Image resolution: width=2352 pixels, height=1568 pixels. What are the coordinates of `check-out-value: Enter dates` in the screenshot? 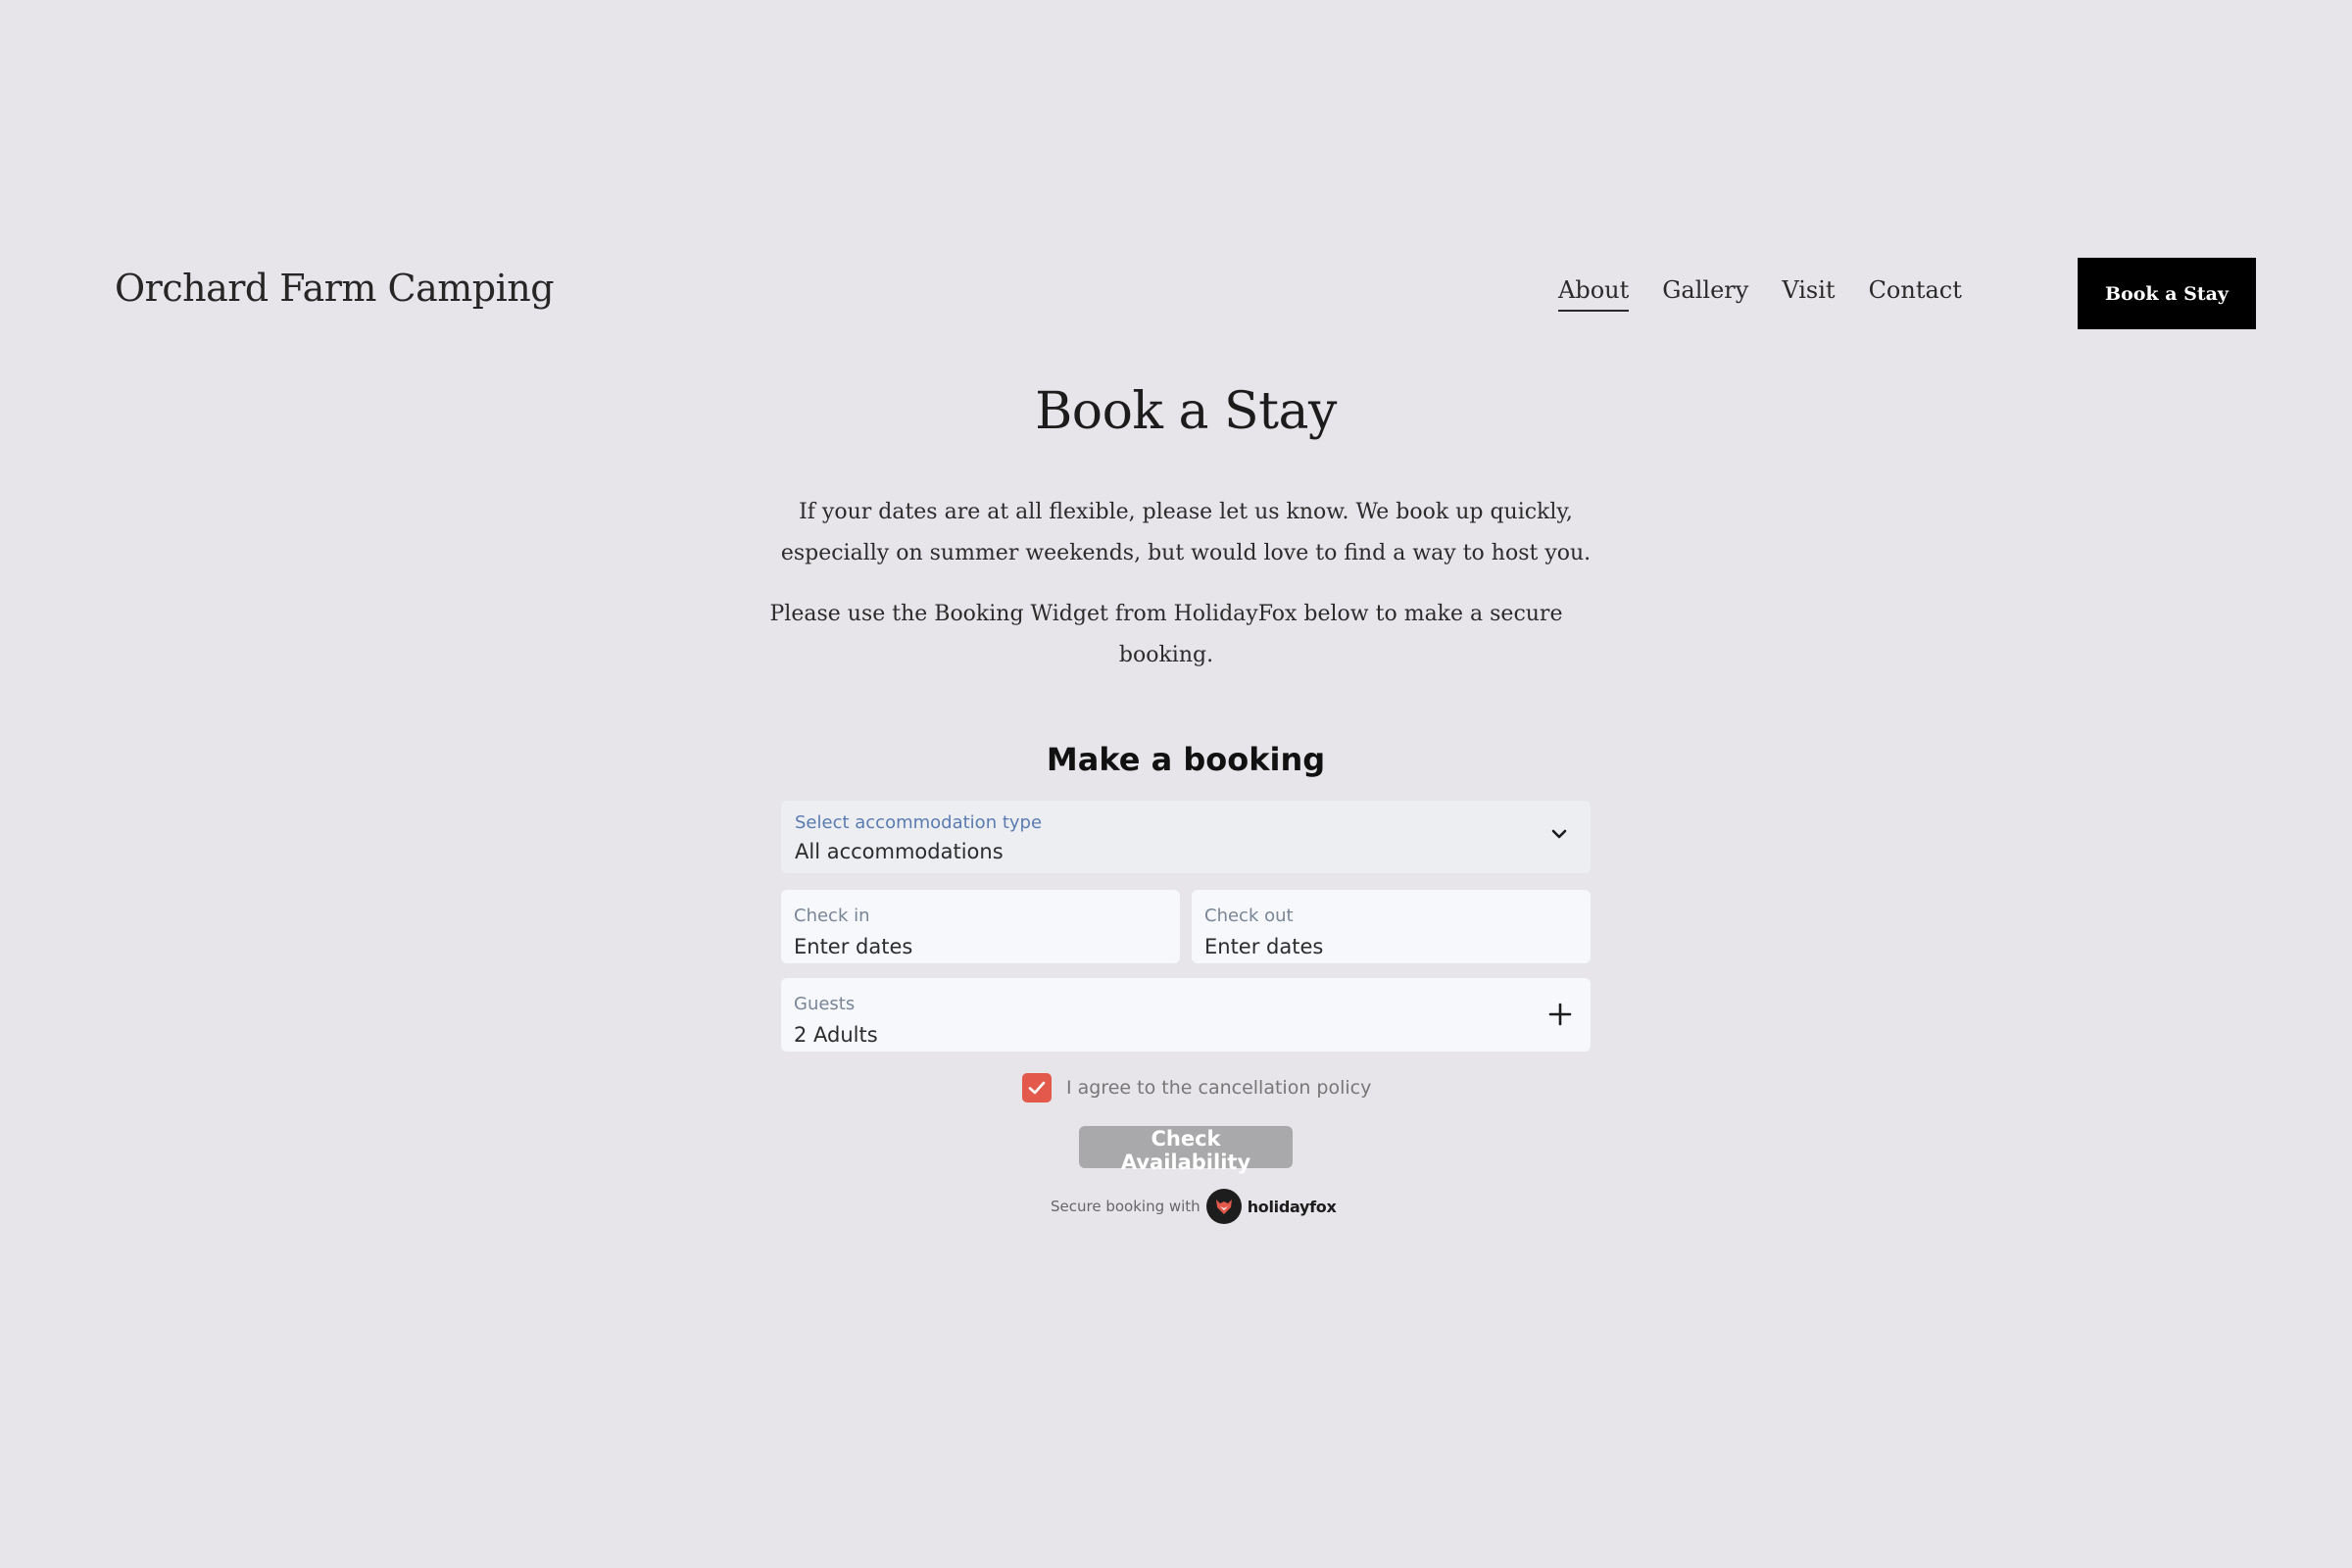 It's located at (1264, 946).